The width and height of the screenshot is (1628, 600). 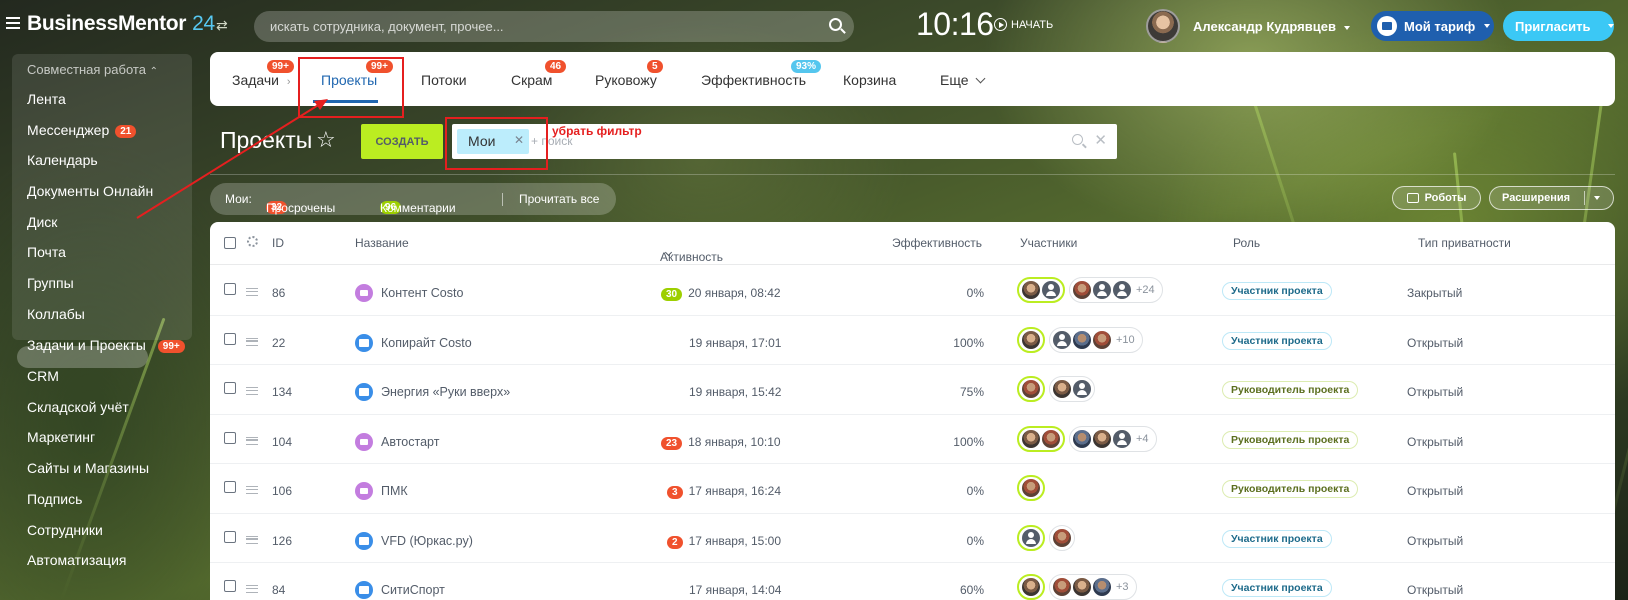 I want to click on create-button: СОЗДАТЬ, so click(x=402, y=141).